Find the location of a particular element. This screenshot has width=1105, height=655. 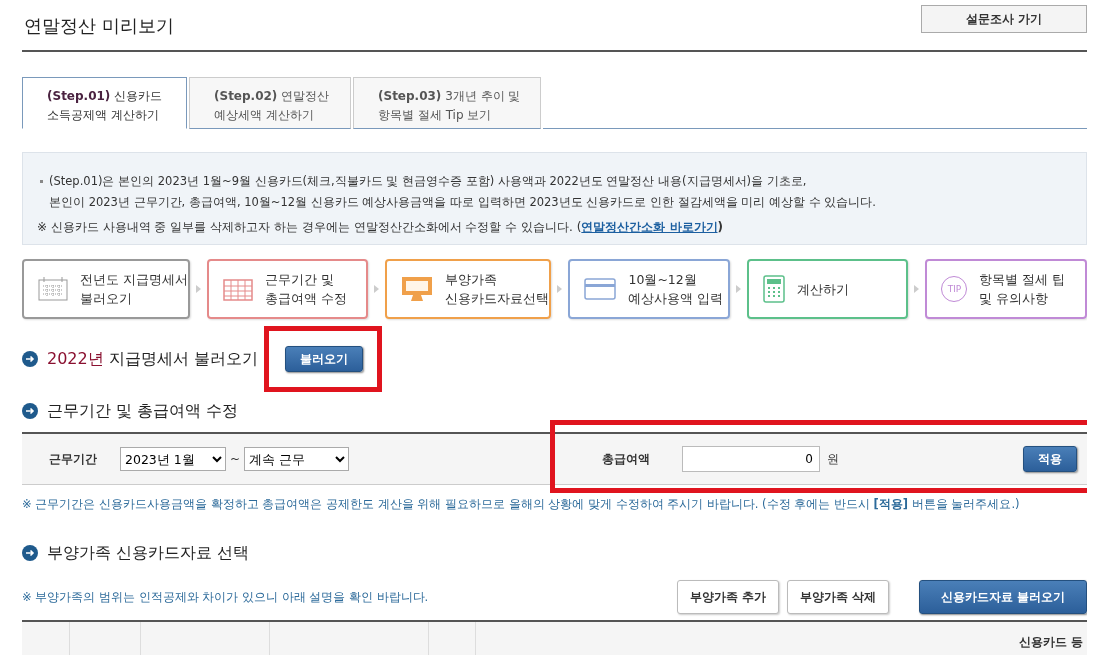

apply-button: 적용 is located at coordinates (1050, 459).